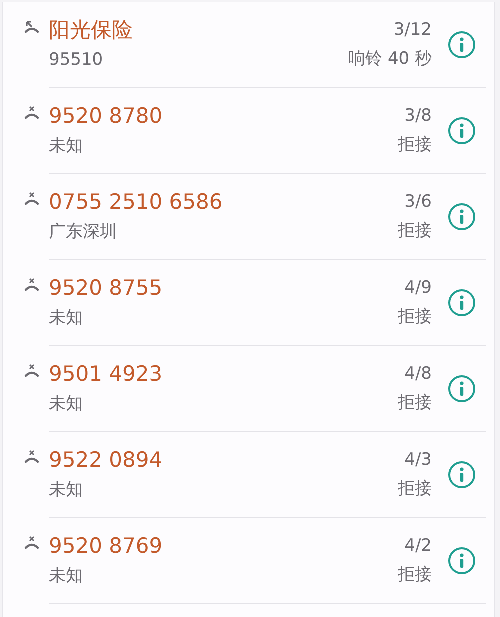 This screenshot has height=617, width=500. Describe the element at coordinates (136, 202) in the screenshot. I see `caller-name: 0755 2510 6586` at that location.